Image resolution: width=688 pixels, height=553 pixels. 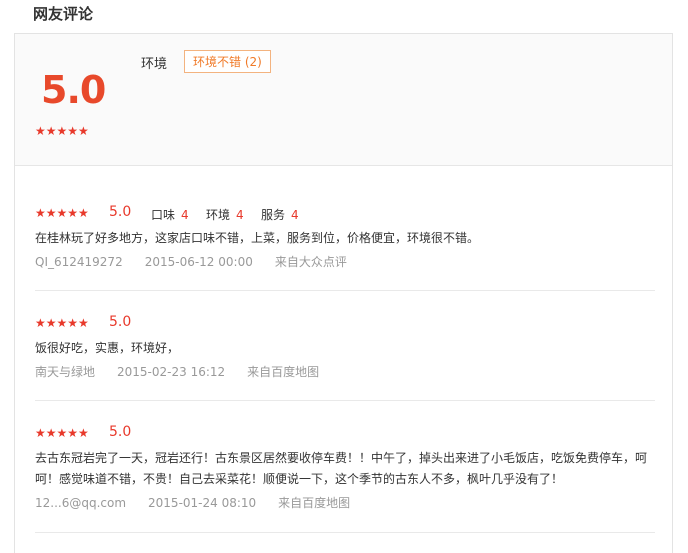 I want to click on review-time: 2015-06-12 00:00, so click(x=198, y=262).